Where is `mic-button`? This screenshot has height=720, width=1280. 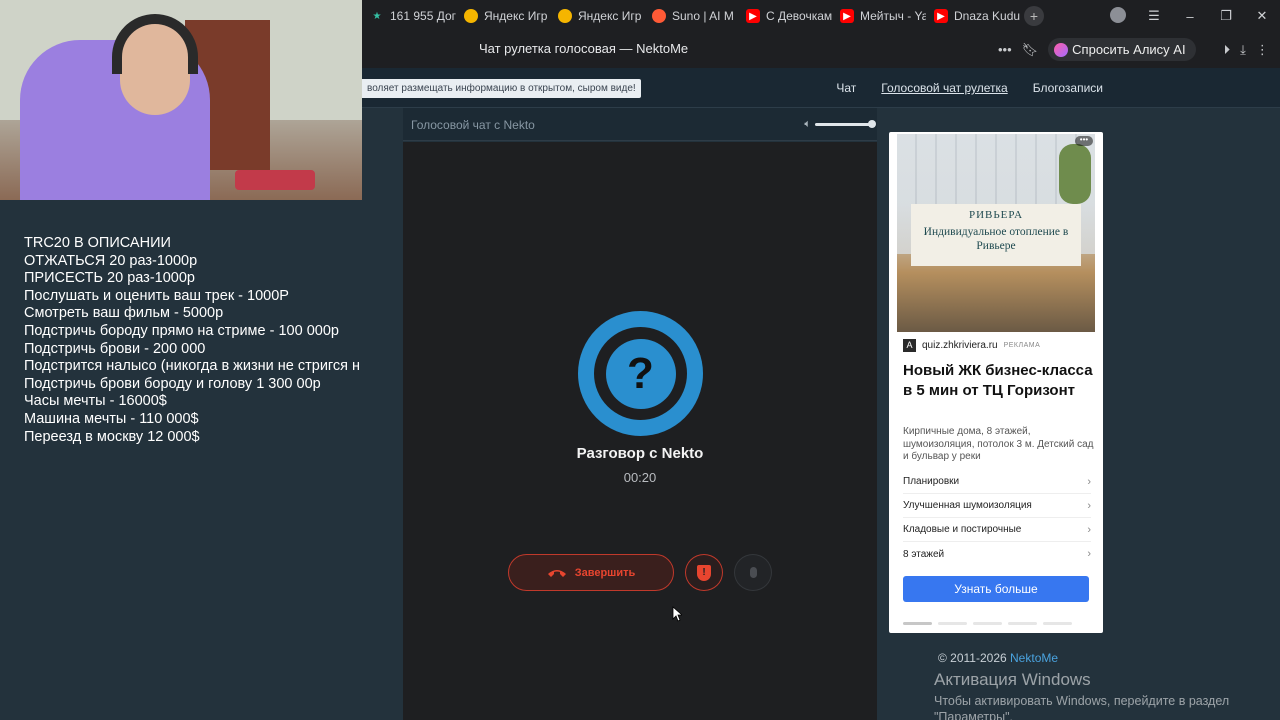 mic-button is located at coordinates (753, 572).